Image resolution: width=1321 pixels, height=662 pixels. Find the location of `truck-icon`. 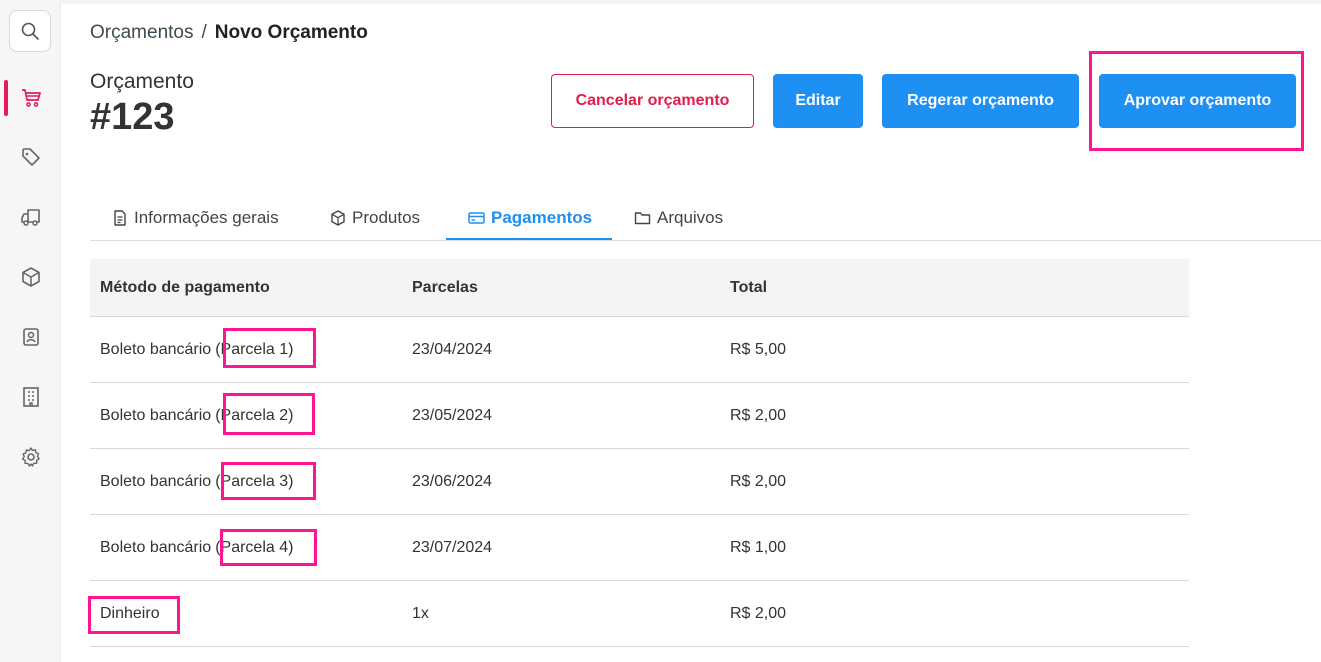

truck-icon is located at coordinates (31, 217).